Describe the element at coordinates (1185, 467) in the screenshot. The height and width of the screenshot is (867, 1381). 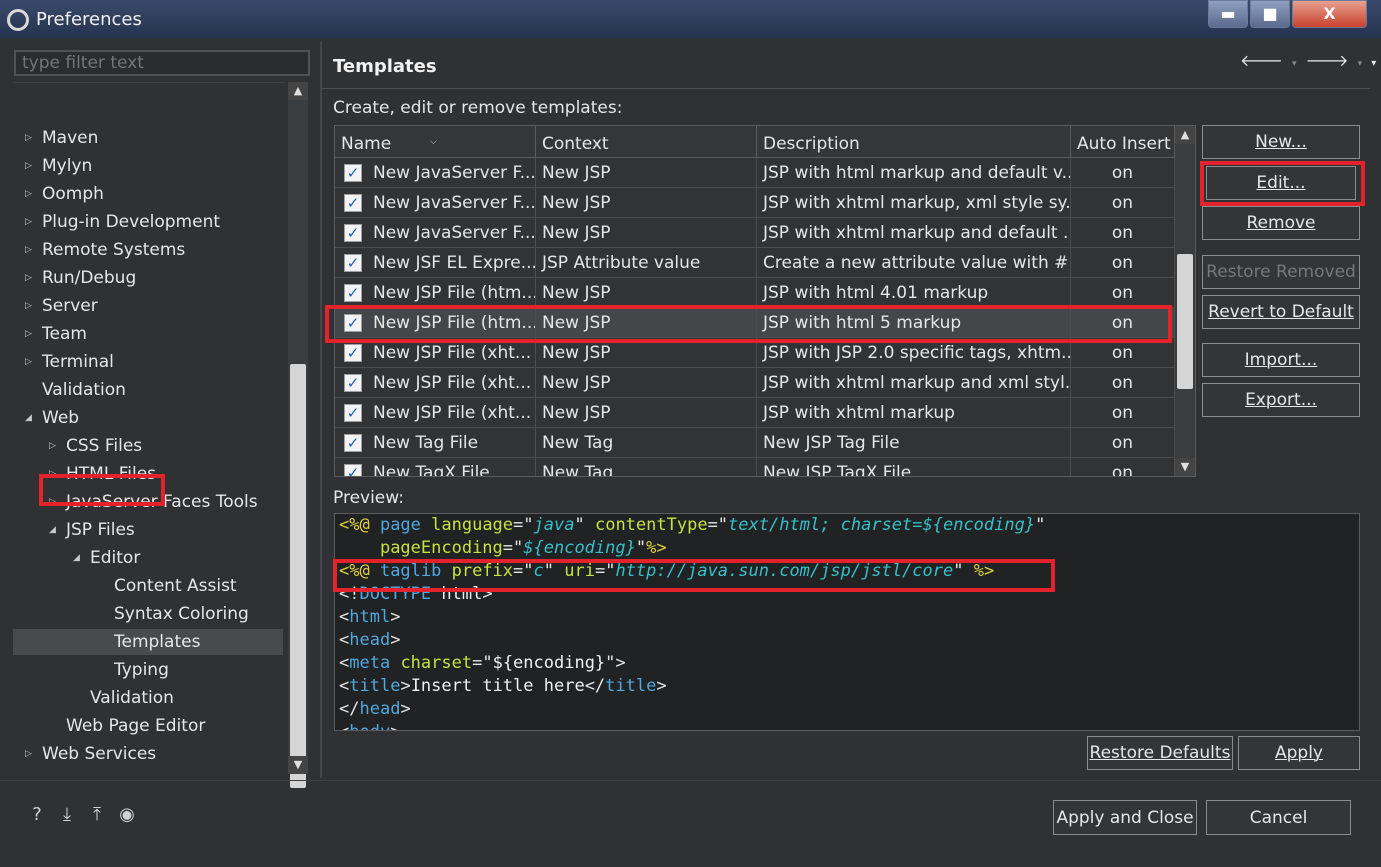
I see `table-scroll-down-icon: ▼` at that location.